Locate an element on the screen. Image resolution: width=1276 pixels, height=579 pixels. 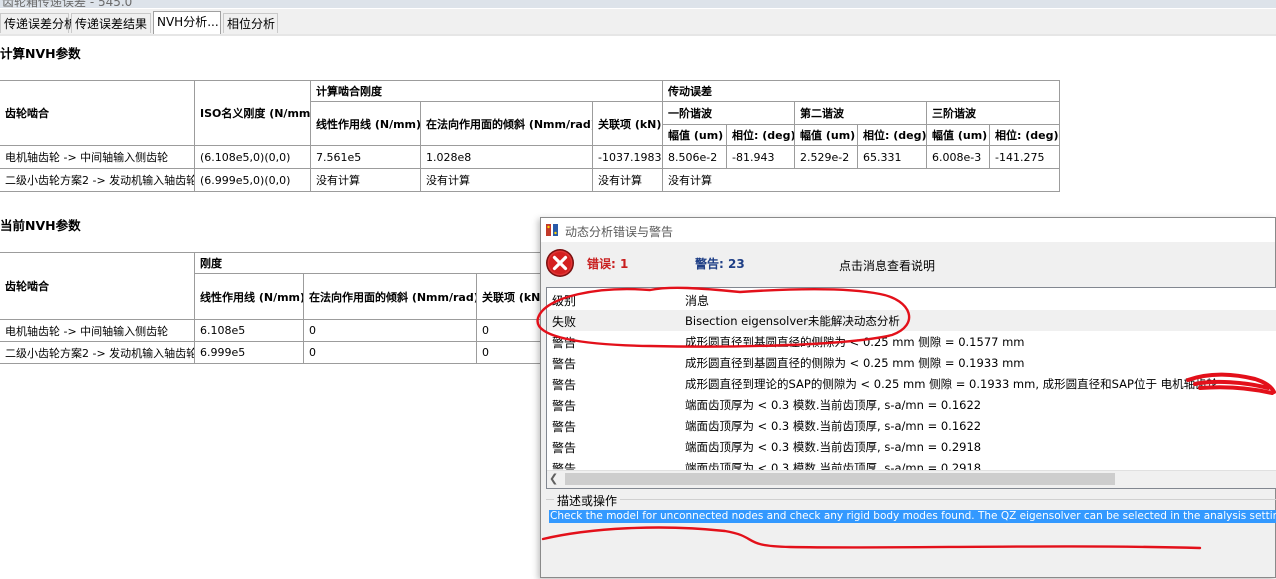
current-nvh-section-title: 当前NVH参数 is located at coordinates (40, 225).